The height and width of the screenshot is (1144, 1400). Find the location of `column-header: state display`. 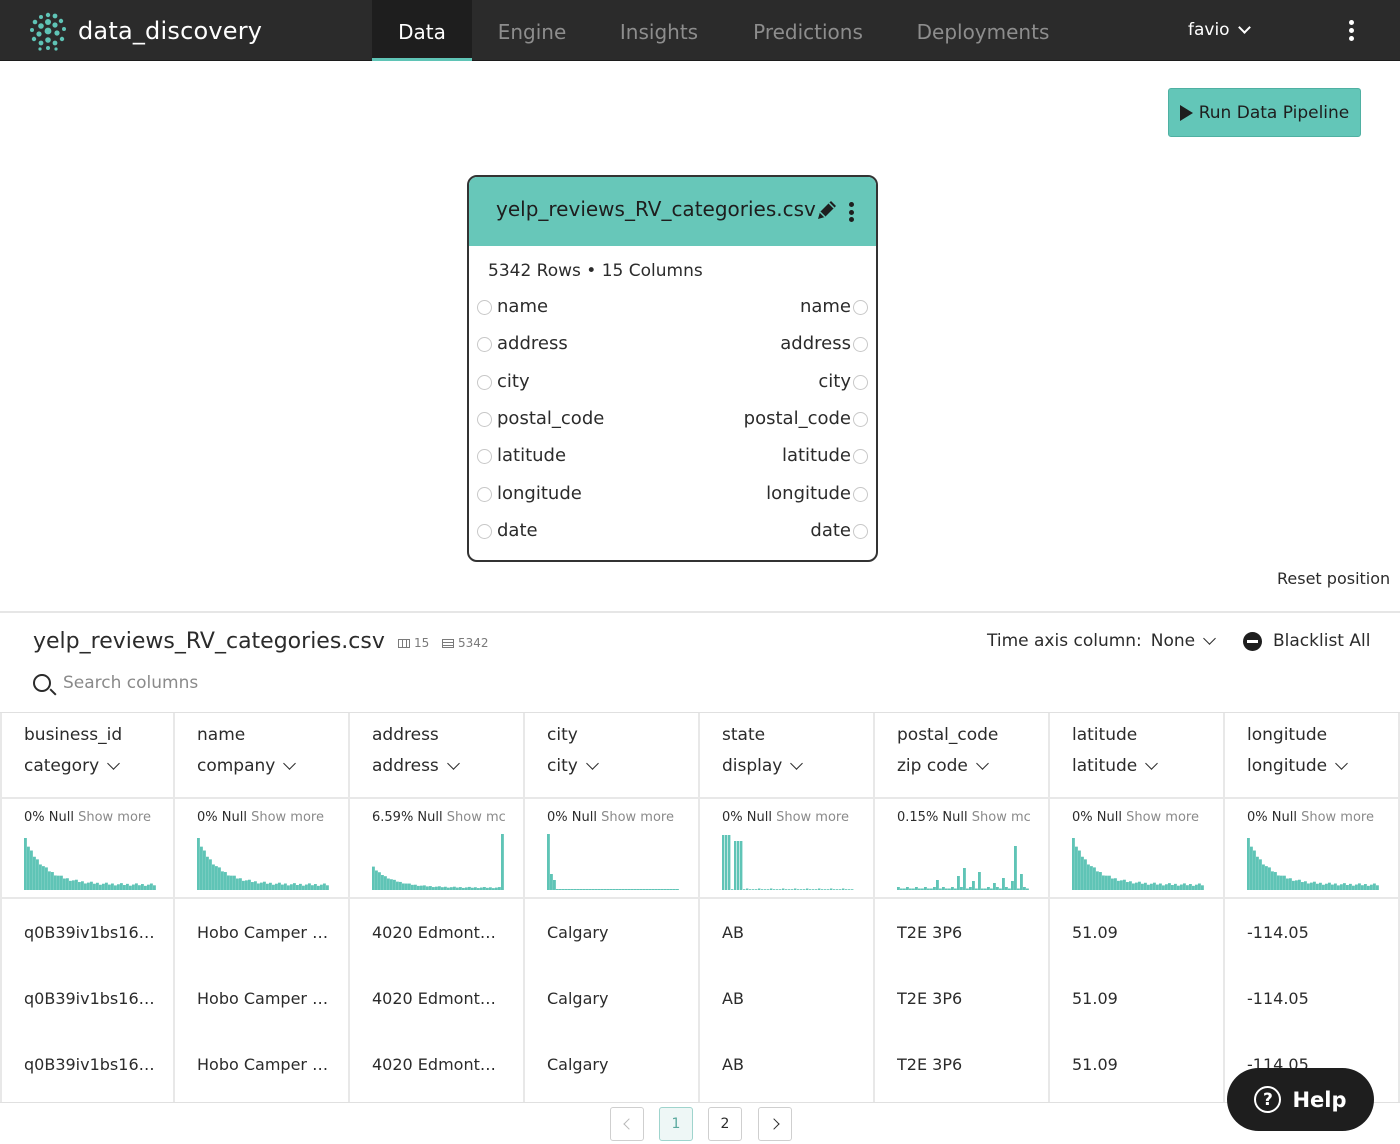

column-header: state display is located at coordinates (786, 756).